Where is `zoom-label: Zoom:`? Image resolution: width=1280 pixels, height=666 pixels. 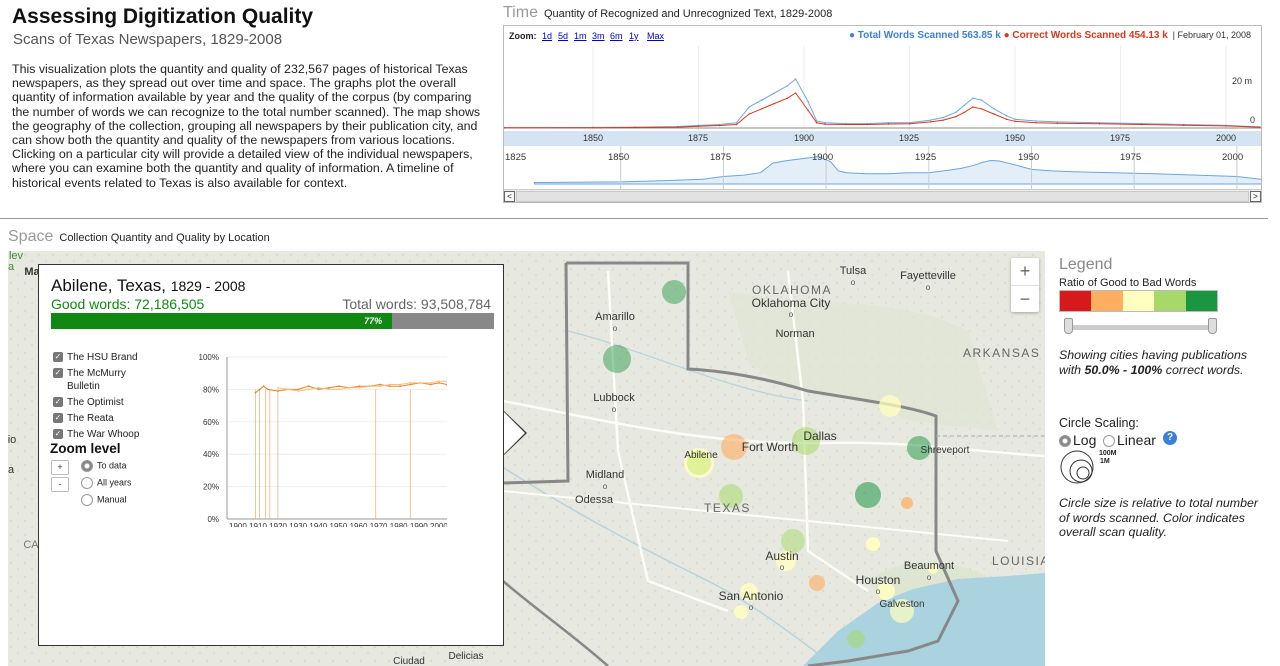
zoom-label: Zoom: is located at coordinates (523, 36).